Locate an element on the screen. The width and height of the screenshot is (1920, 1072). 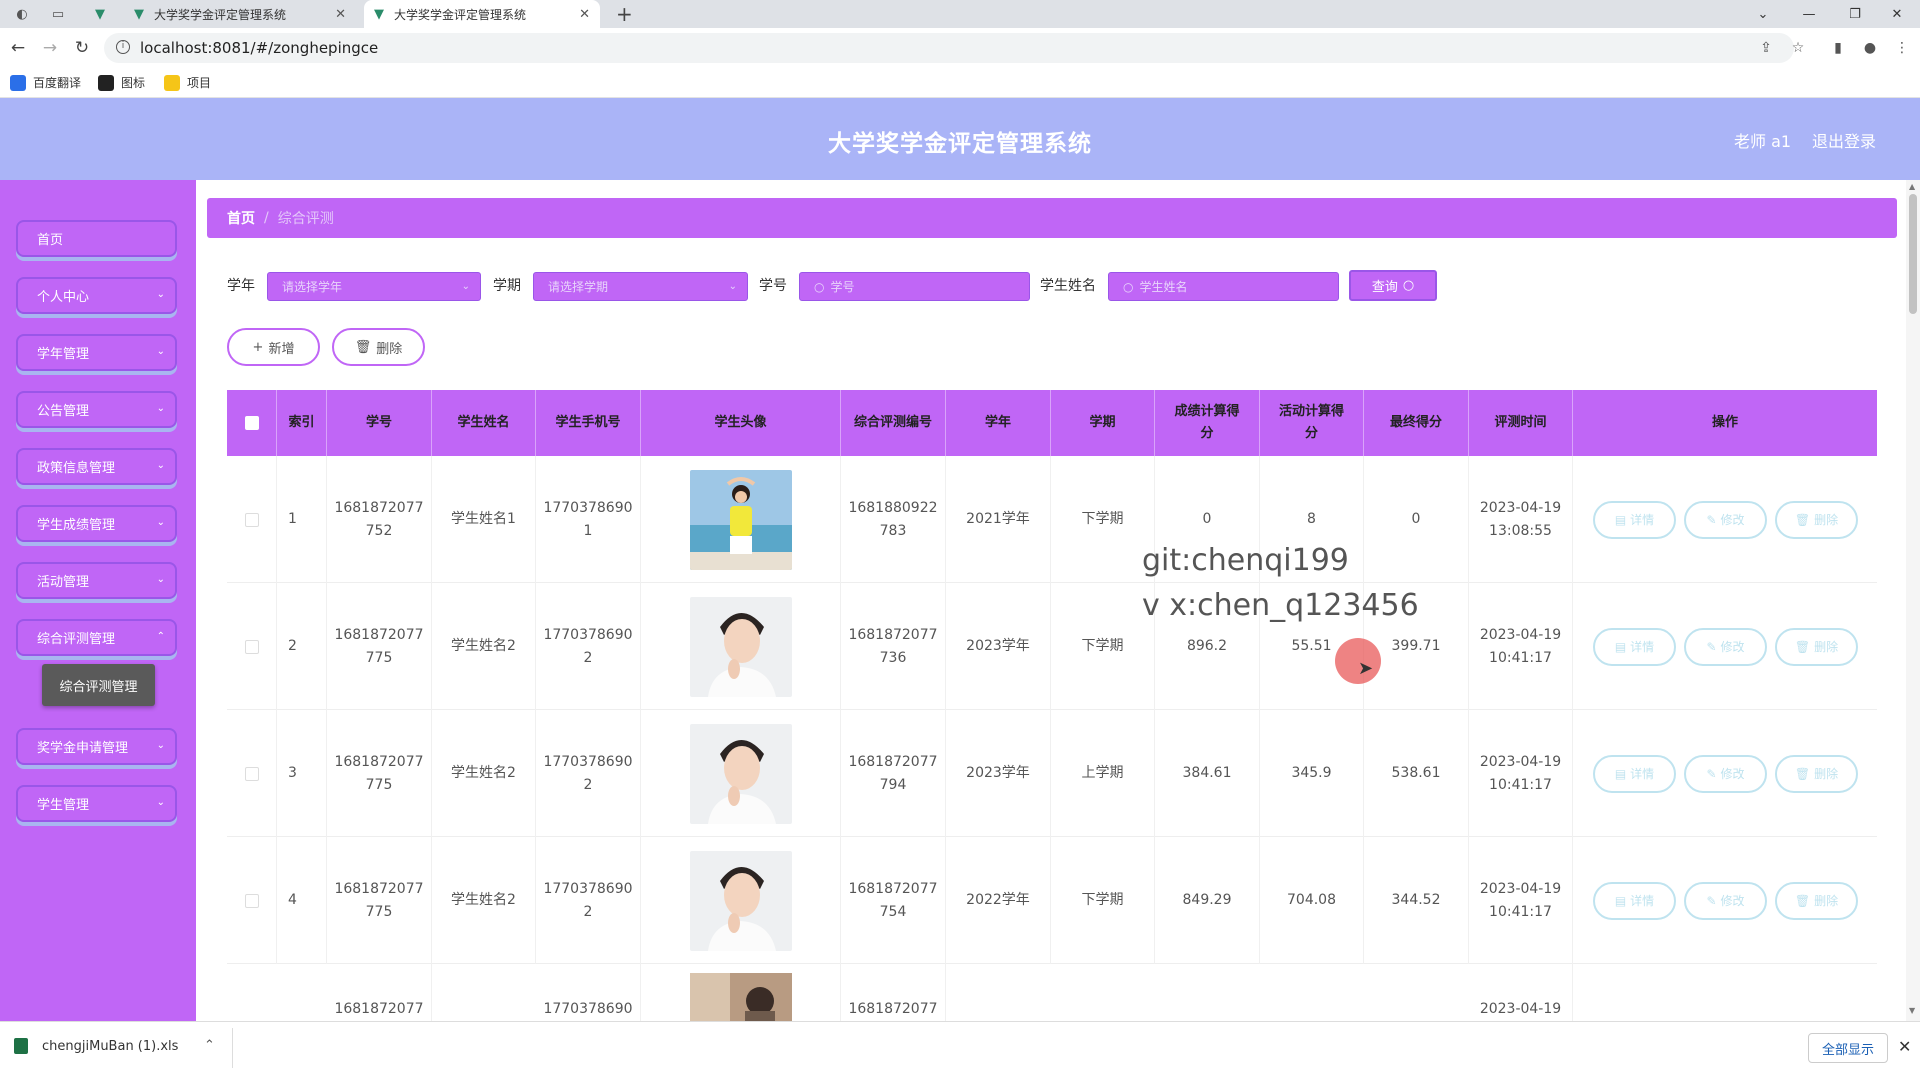
batch-delete-button: 🗑 删除 is located at coordinates (378, 347).